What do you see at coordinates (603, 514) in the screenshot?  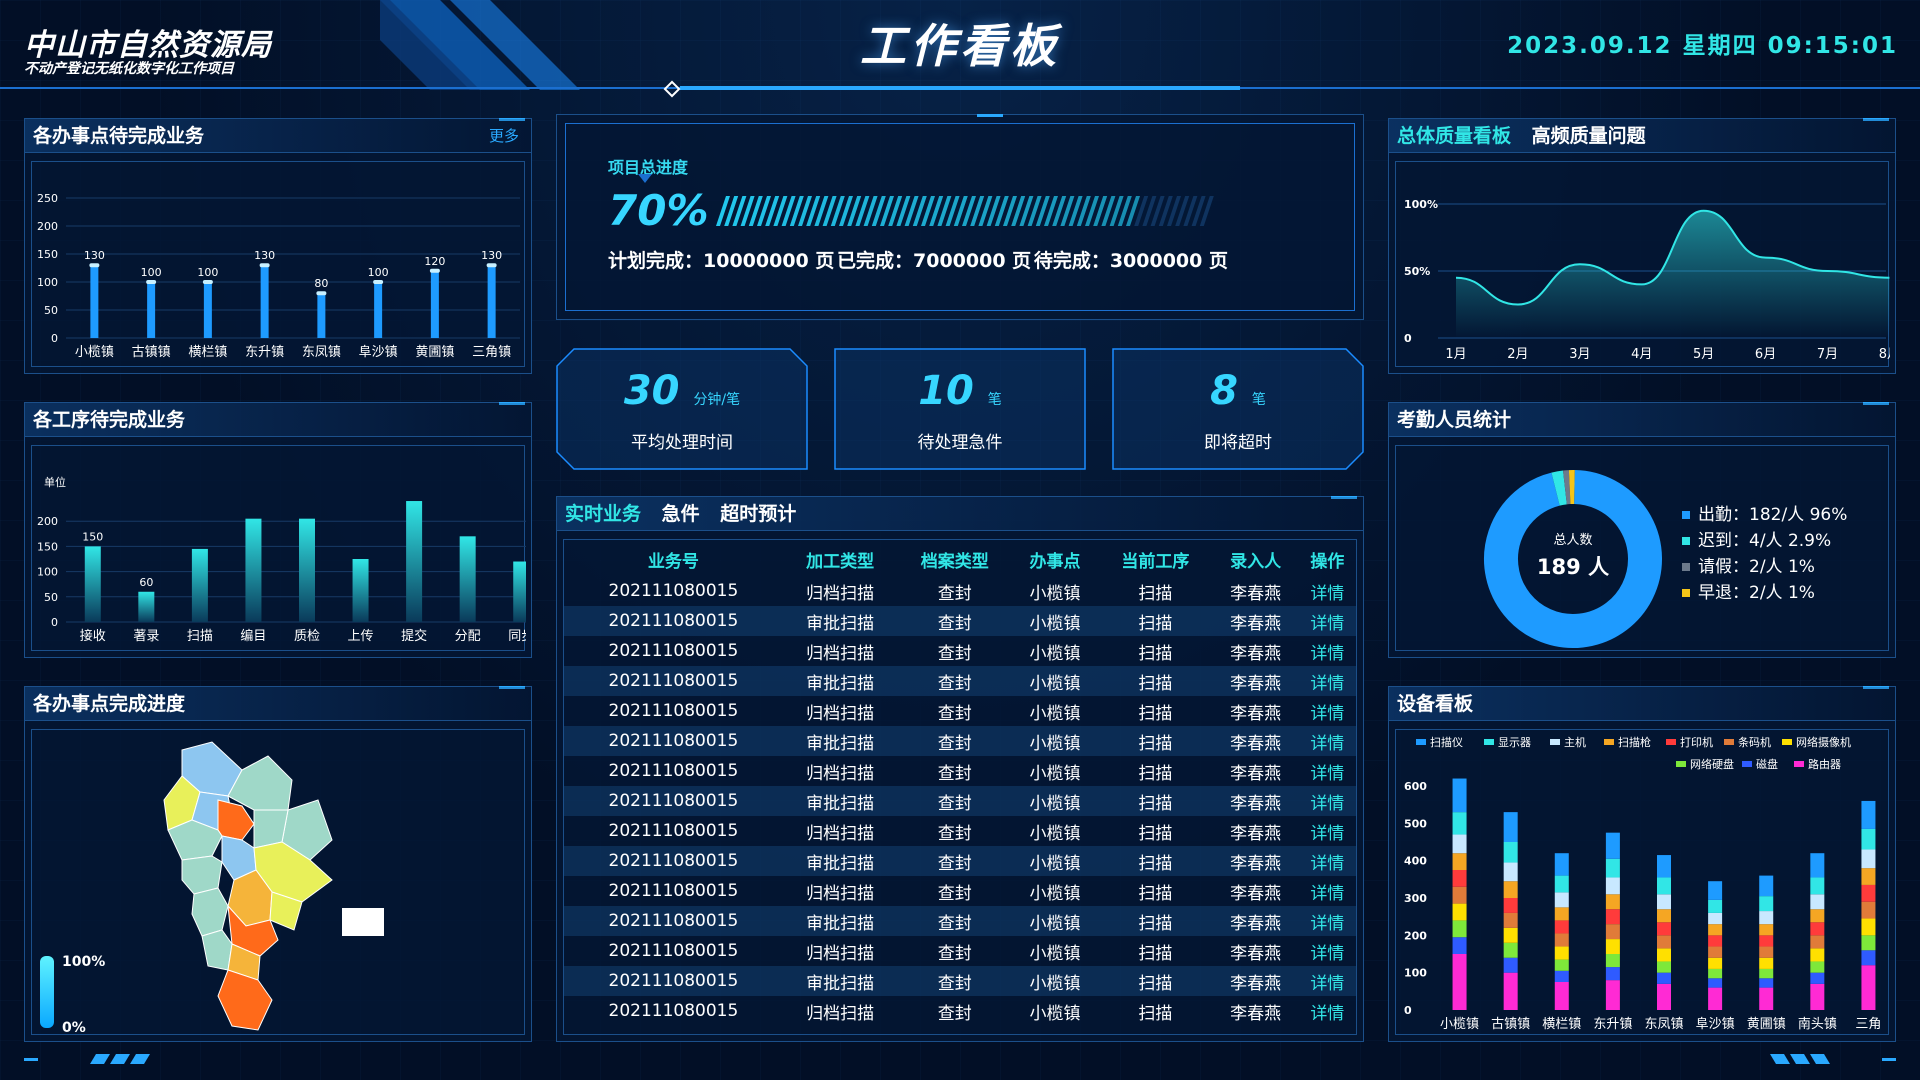 I see `tab-realtime: 实时业务` at bounding box center [603, 514].